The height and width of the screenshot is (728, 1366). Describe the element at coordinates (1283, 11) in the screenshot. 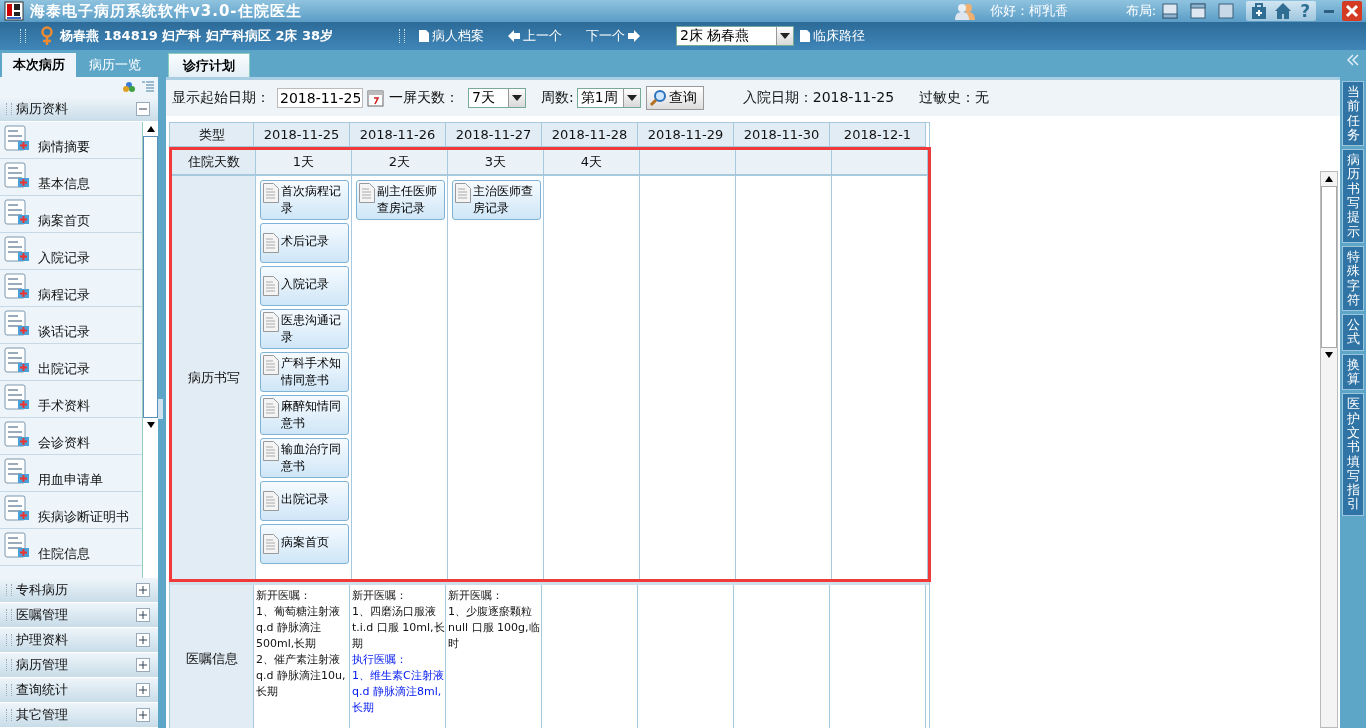

I see `home-icon` at that location.